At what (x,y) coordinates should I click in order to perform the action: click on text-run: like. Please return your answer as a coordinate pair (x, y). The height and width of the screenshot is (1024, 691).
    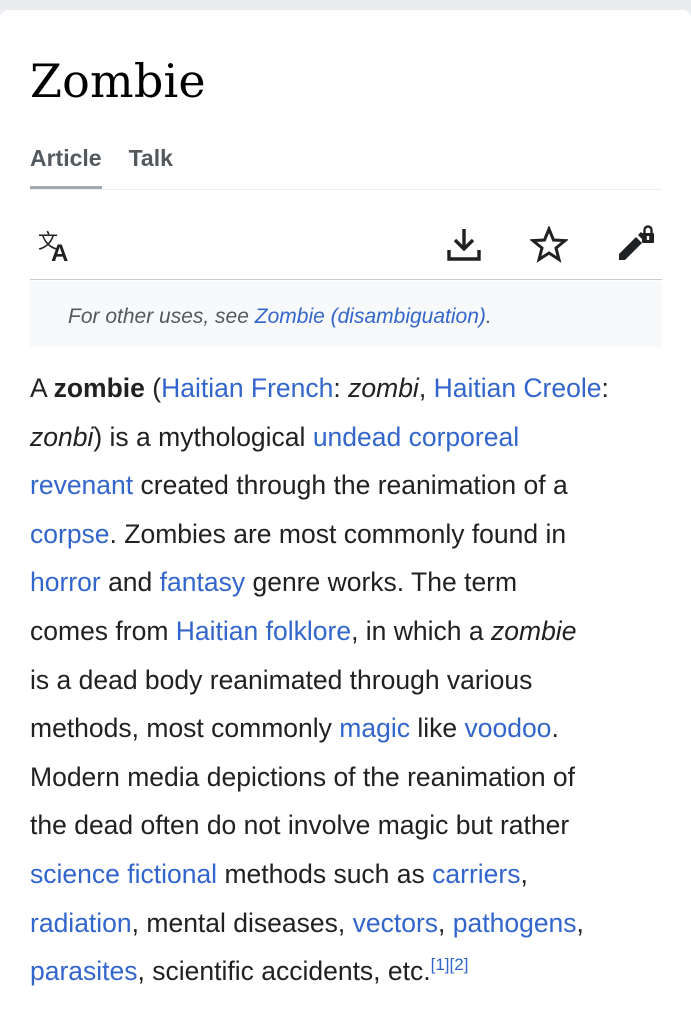
    Looking at the image, I should click on (437, 728).